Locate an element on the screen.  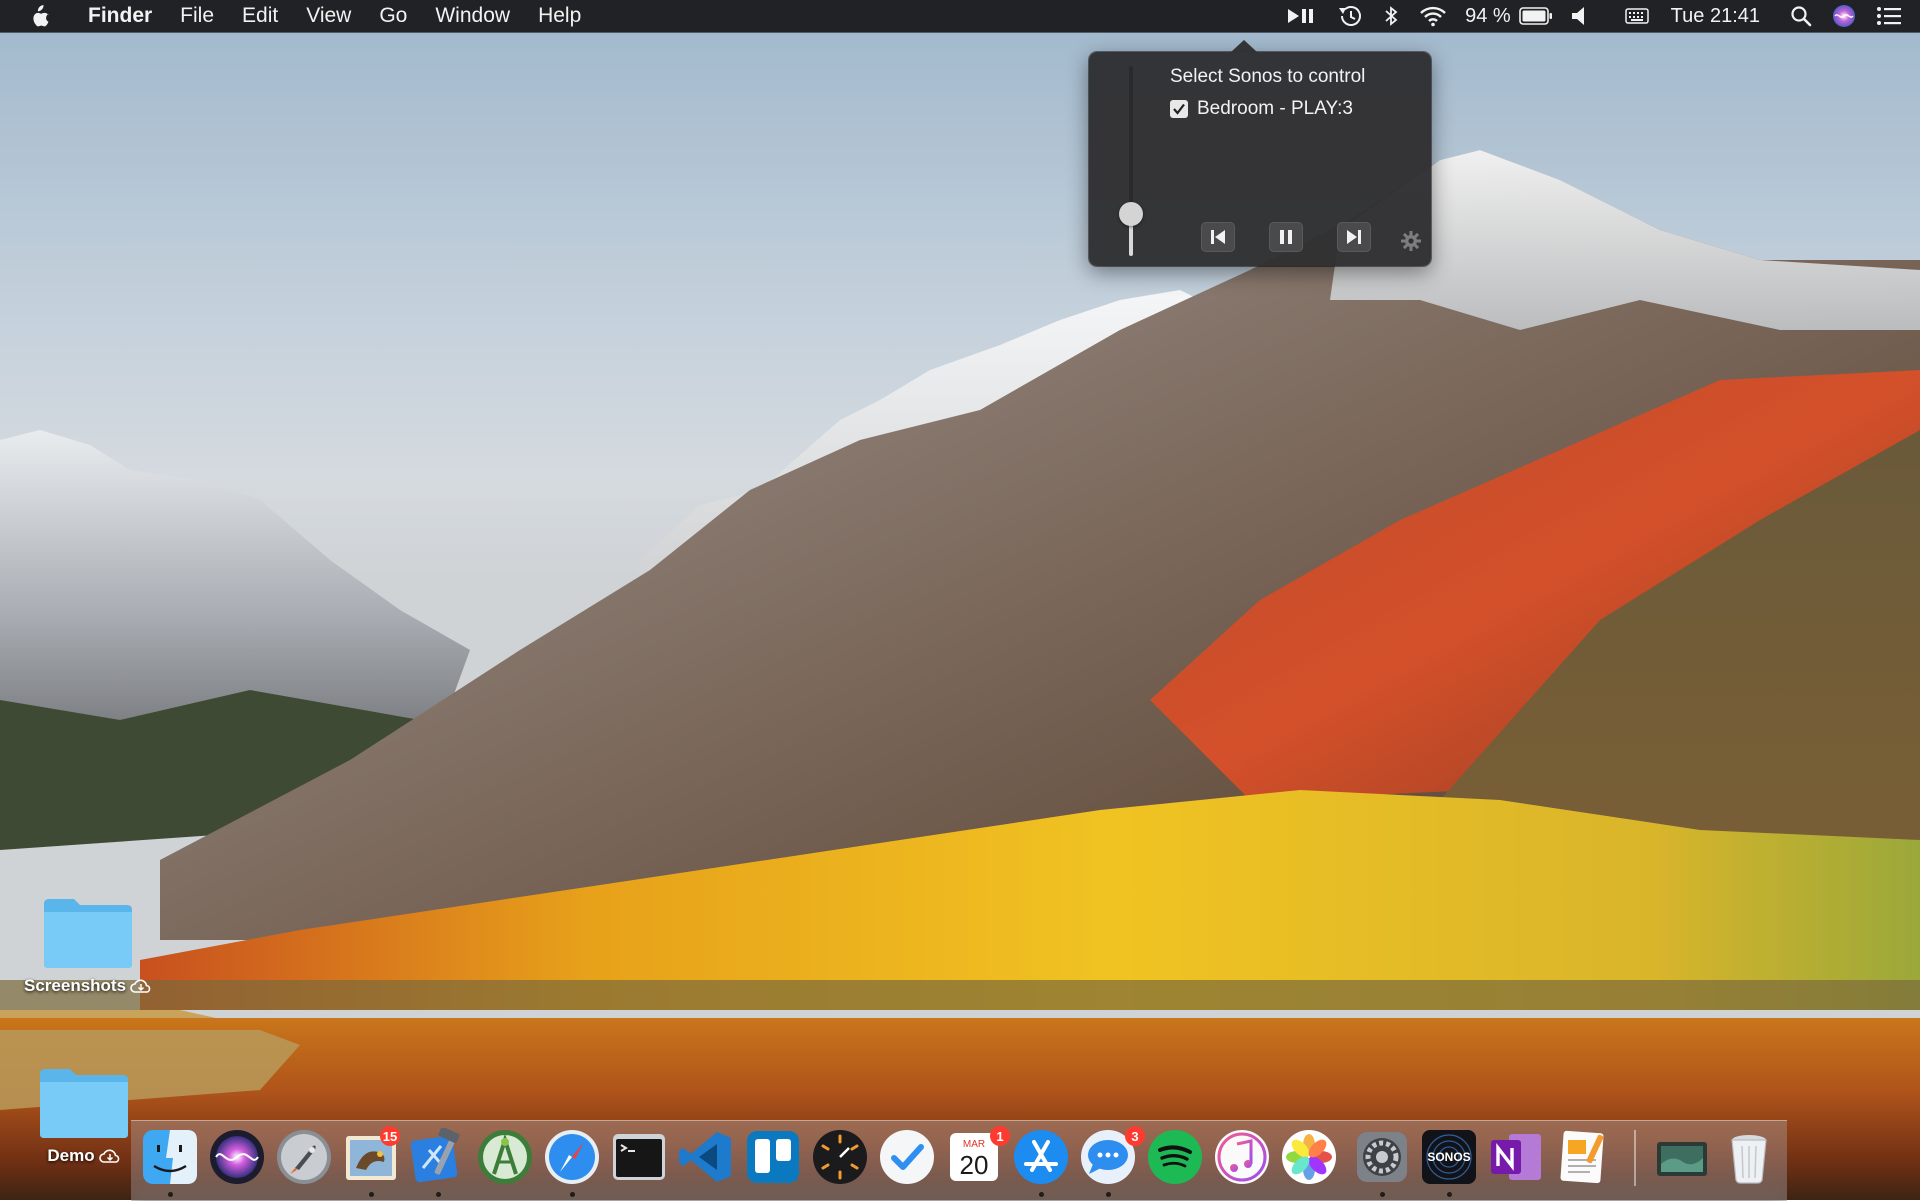
desktop-folder-demo: Demo is located at coordinates (84, 1116).